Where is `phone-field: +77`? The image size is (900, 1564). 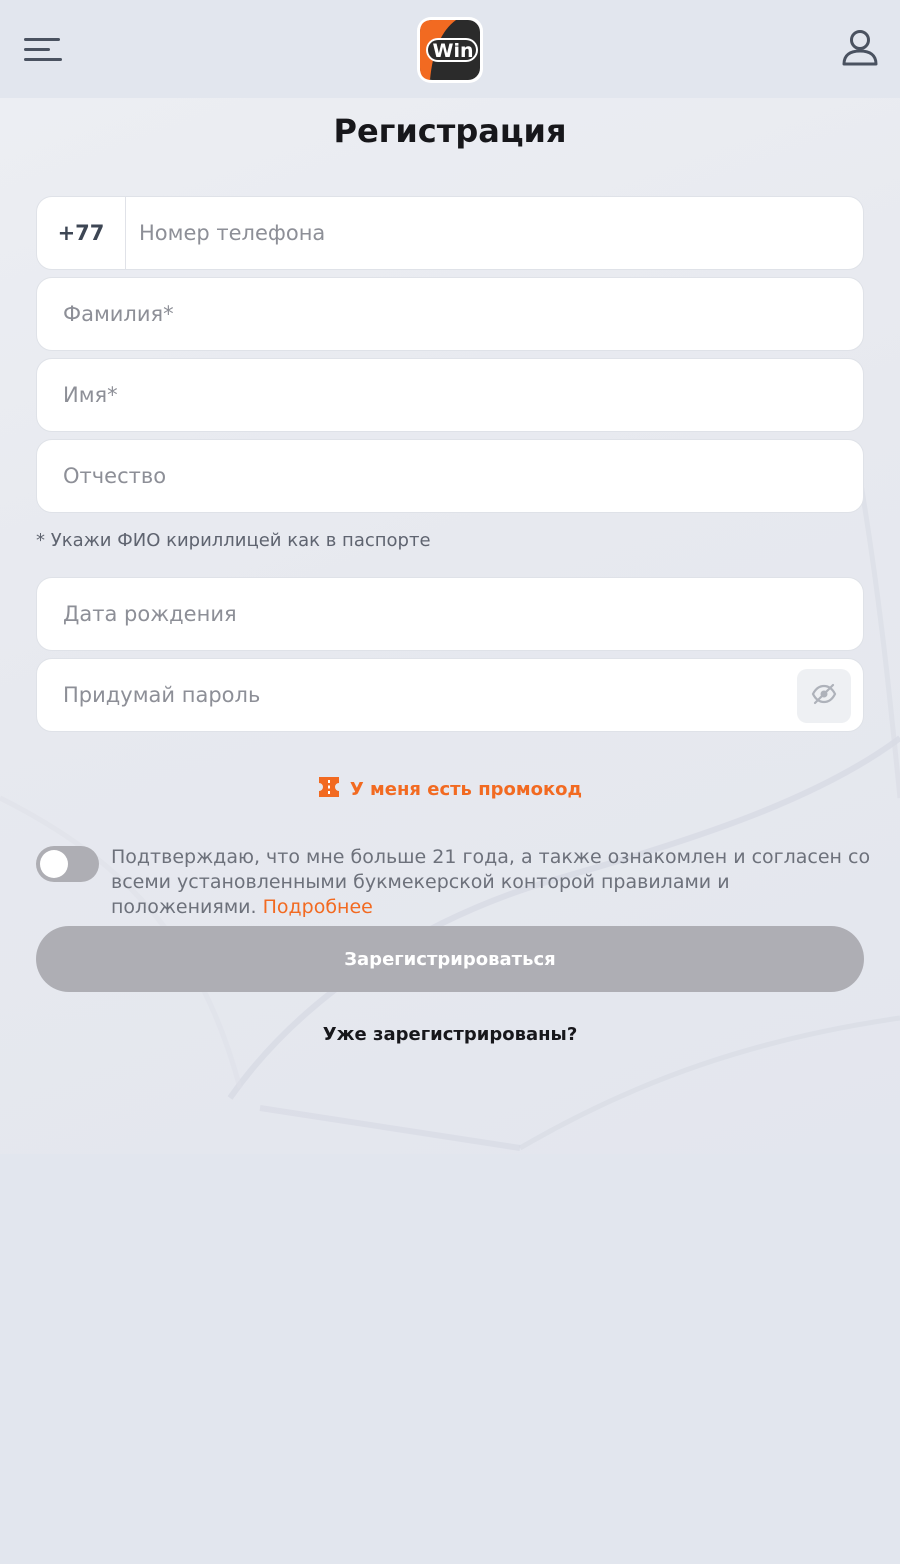
phone-field: +77 is located at coordinates (450, 233).